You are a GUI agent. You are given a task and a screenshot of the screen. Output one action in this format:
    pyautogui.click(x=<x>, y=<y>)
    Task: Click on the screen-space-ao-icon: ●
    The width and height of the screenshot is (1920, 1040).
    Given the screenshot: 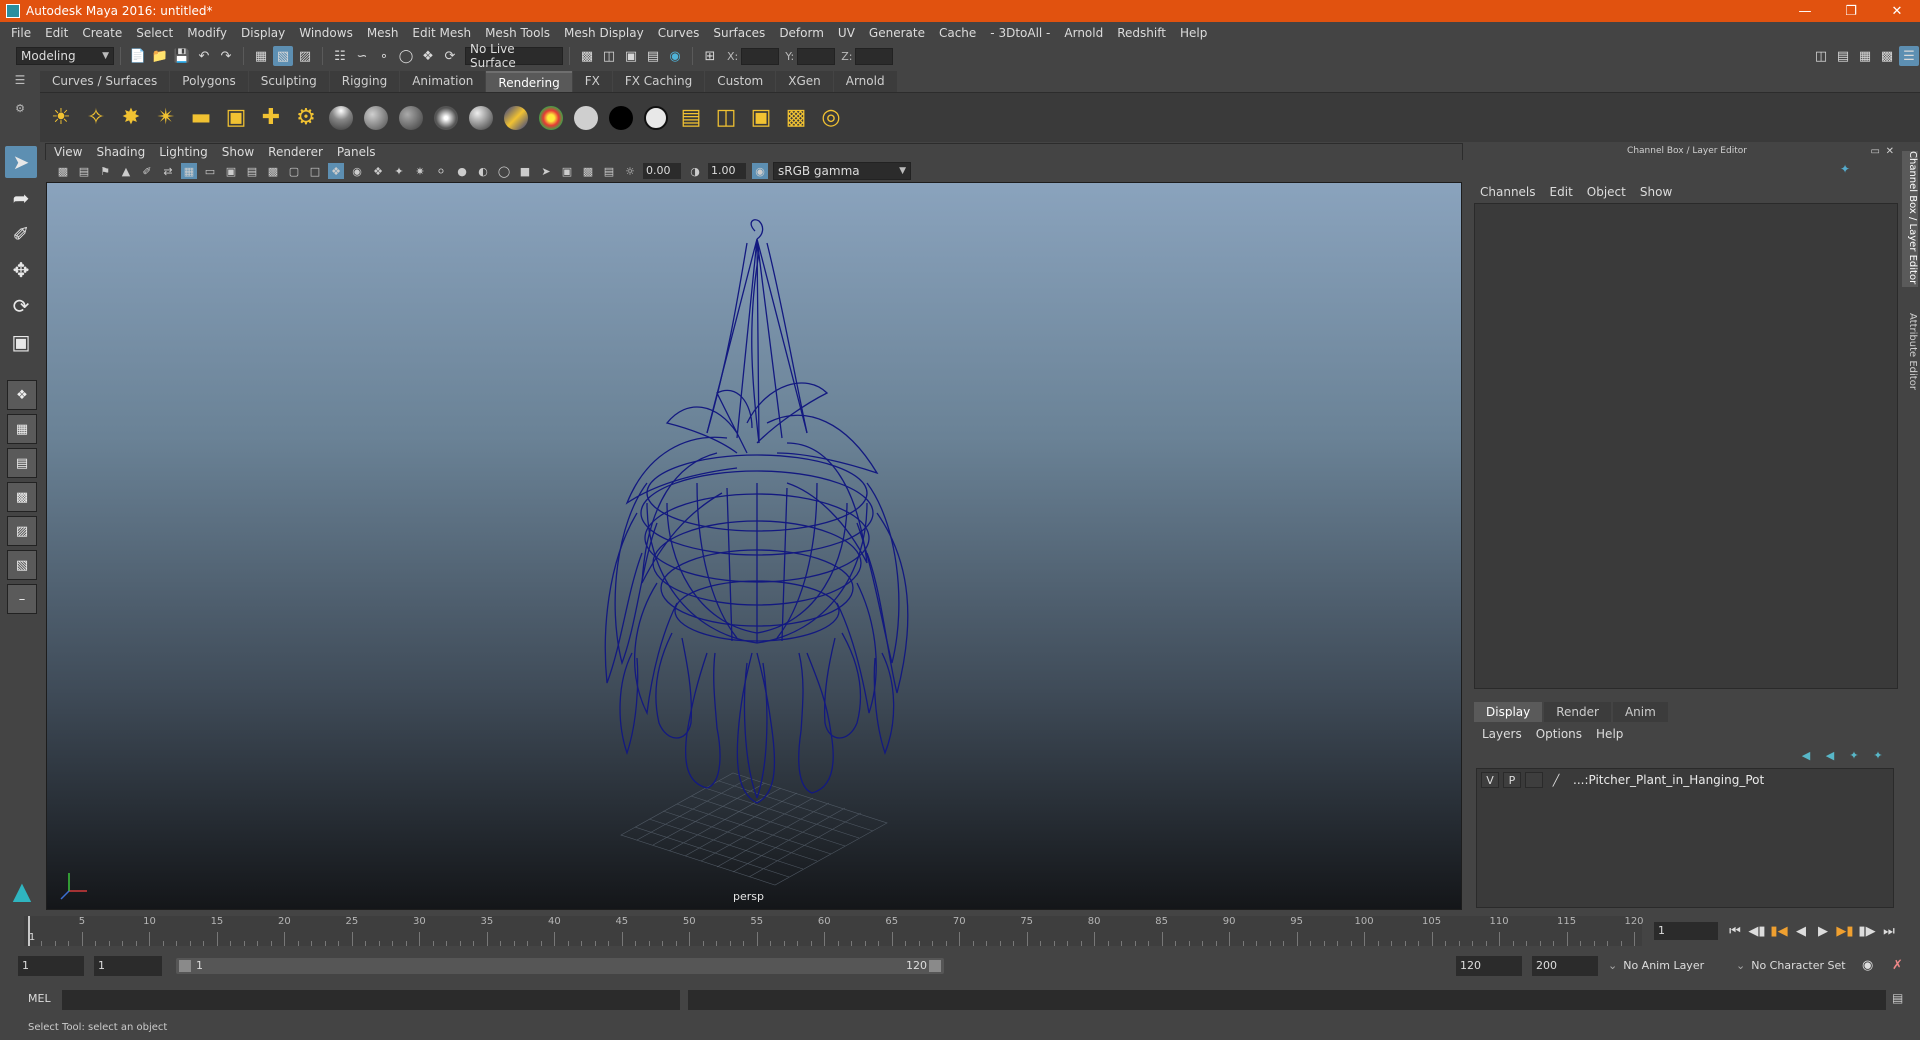 What is the action you would take?
    pyautogui.click(x=462, y=171)
    